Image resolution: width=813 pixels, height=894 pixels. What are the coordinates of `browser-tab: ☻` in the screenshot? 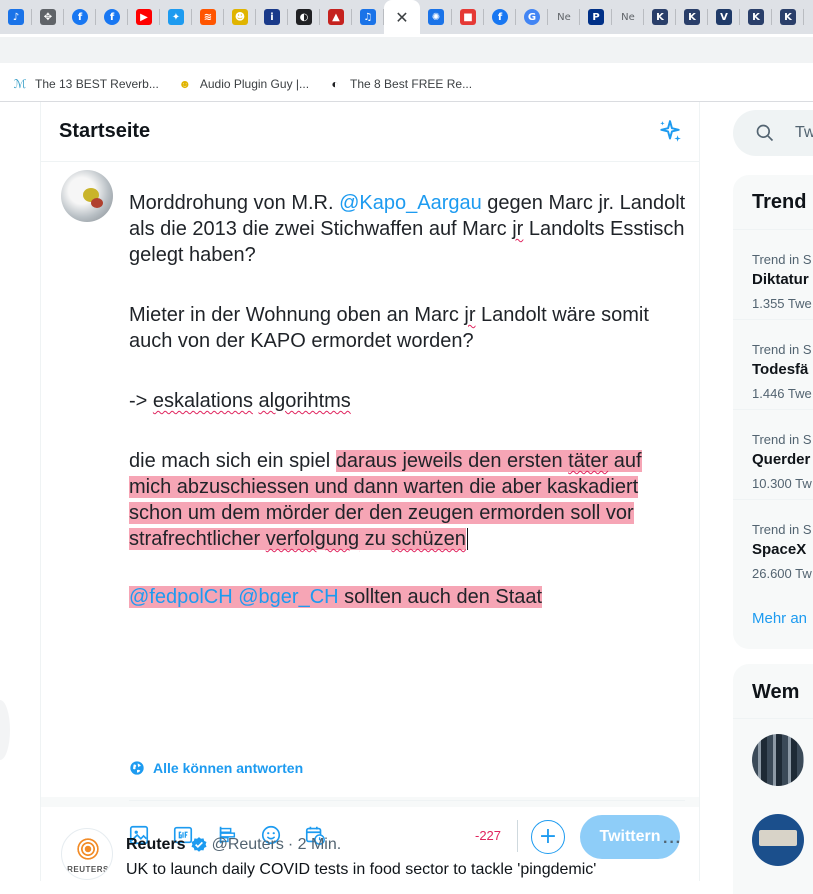 It's located at (240, 17).